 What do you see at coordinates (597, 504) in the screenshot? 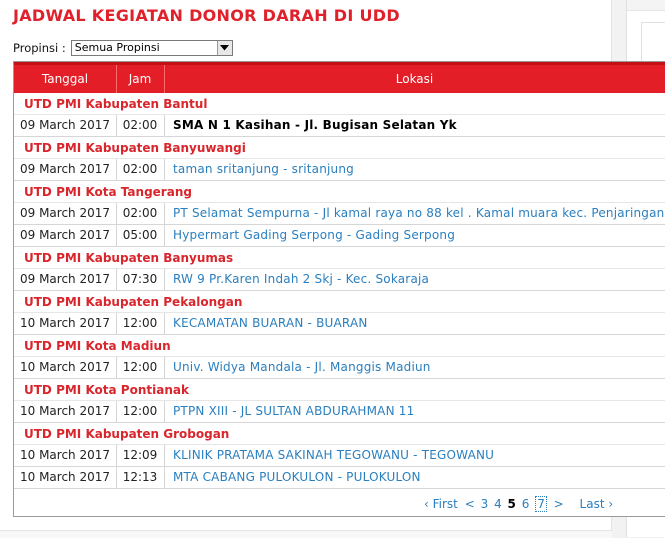
I see `pagination-last-link: Last ›` at bounding box center [597, 504].